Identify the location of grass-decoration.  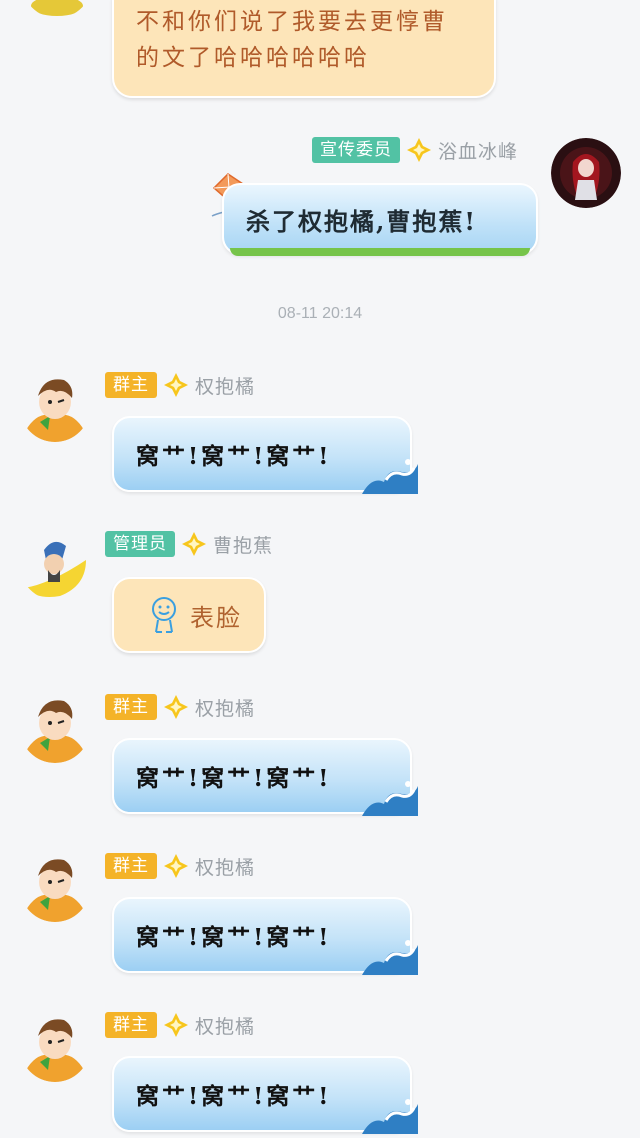
(380, 252).